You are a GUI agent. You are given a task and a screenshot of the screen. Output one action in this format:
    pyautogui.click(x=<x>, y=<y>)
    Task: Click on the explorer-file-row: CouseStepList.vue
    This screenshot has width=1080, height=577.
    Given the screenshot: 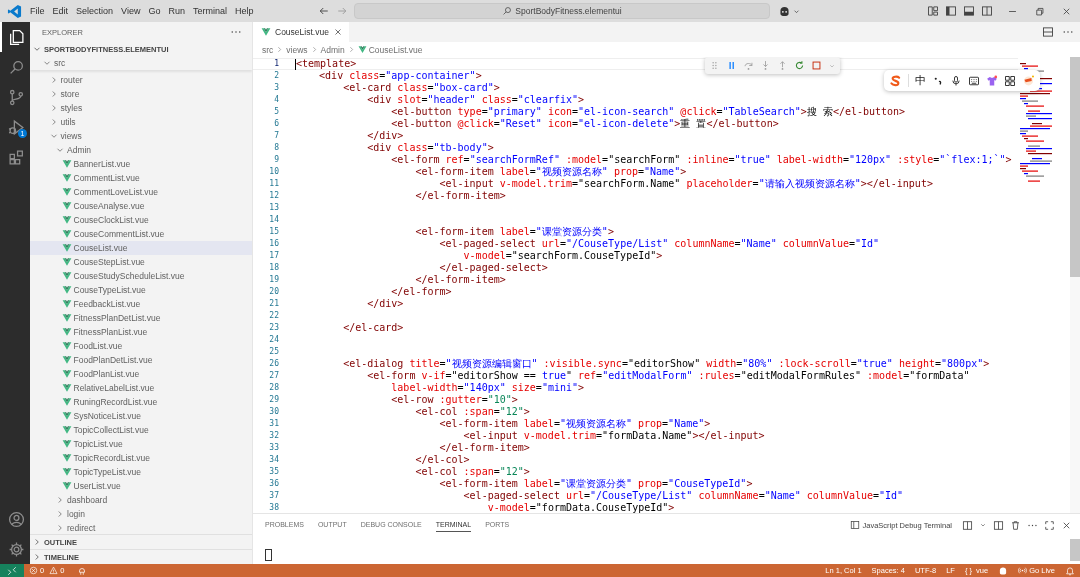 What is the action you would take?
    pyautogui.click(x=141, y=262)
    